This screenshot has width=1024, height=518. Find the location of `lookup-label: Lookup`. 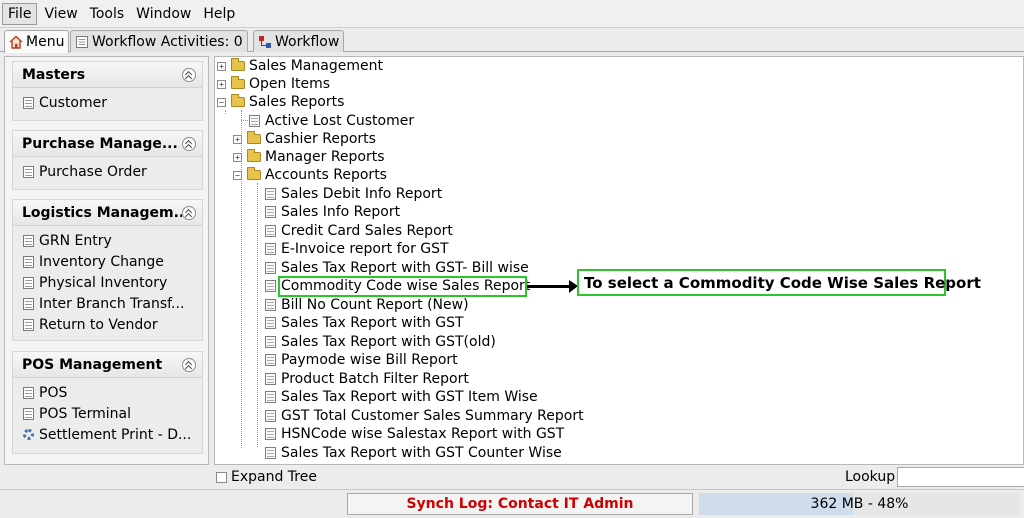

lookup-label: Lookup is located at coordinates (870, 477).